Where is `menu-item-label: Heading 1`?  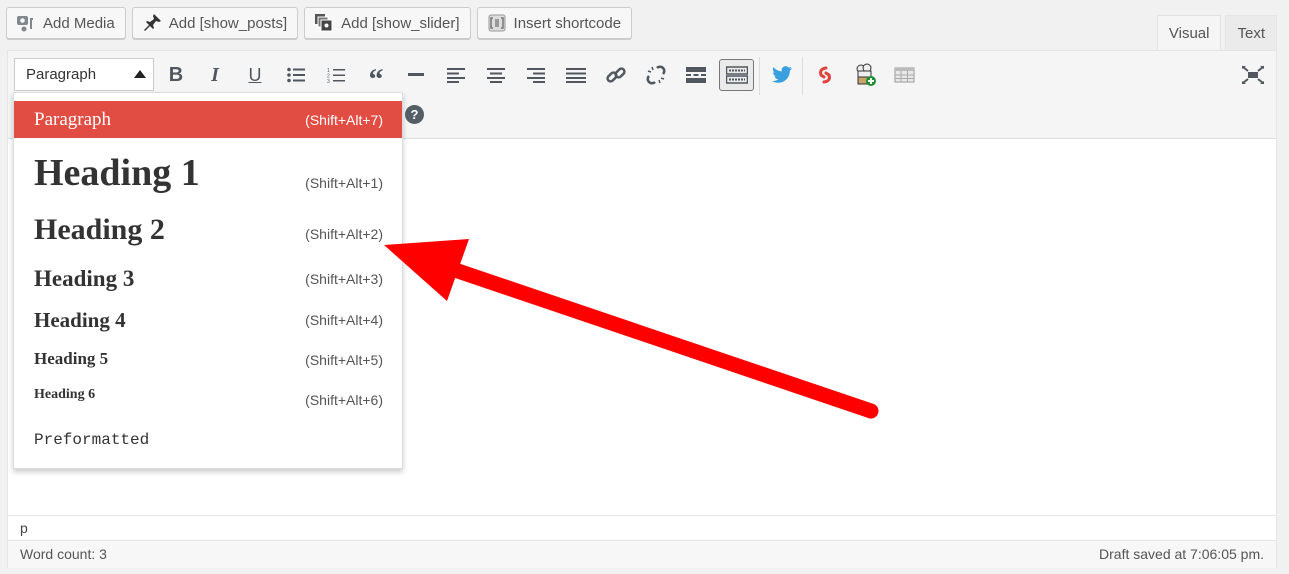 menu-item-label: Heading 1 is located at coordinates (117, 173).